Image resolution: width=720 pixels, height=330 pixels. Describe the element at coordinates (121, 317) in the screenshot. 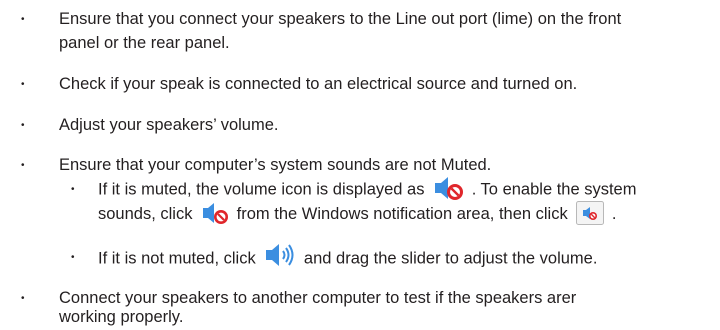

I see `item-text-line: working properly.` at that location.